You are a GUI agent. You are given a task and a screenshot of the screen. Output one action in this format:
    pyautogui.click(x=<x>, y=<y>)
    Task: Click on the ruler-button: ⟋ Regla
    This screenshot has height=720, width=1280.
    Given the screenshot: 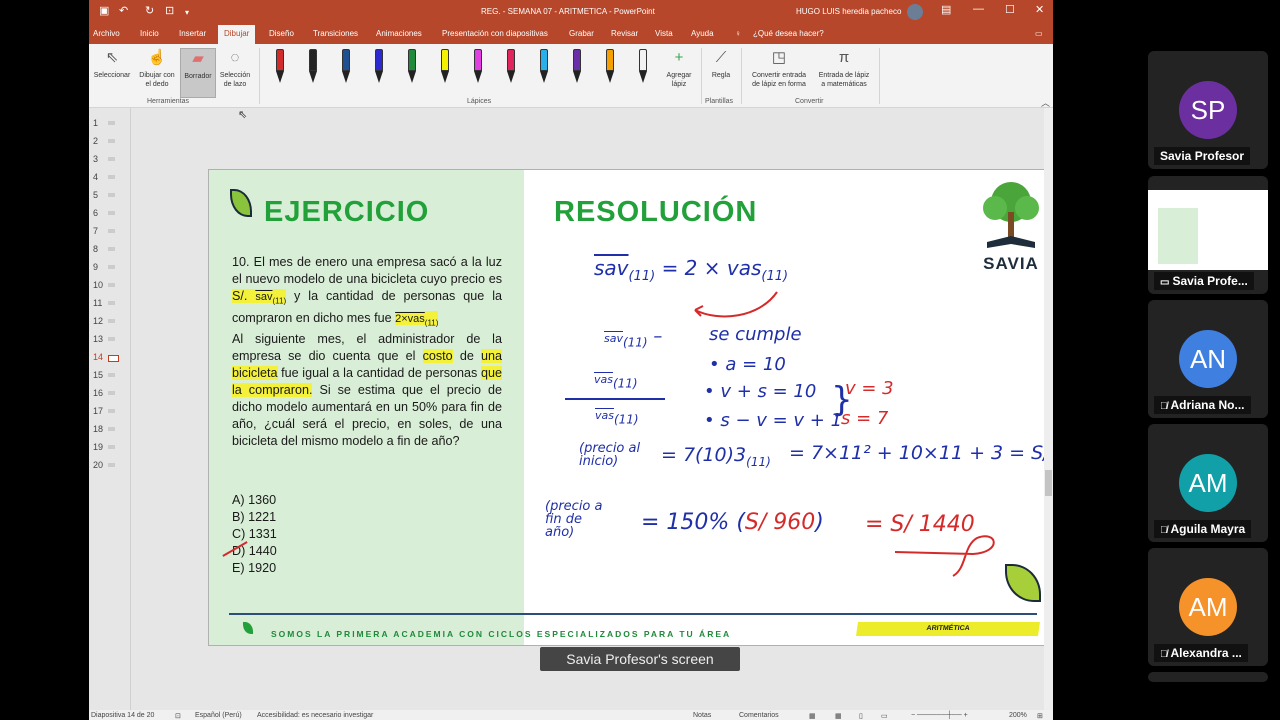 What is the action you would take?
    pyautogui.click(x=721, y=64)
    